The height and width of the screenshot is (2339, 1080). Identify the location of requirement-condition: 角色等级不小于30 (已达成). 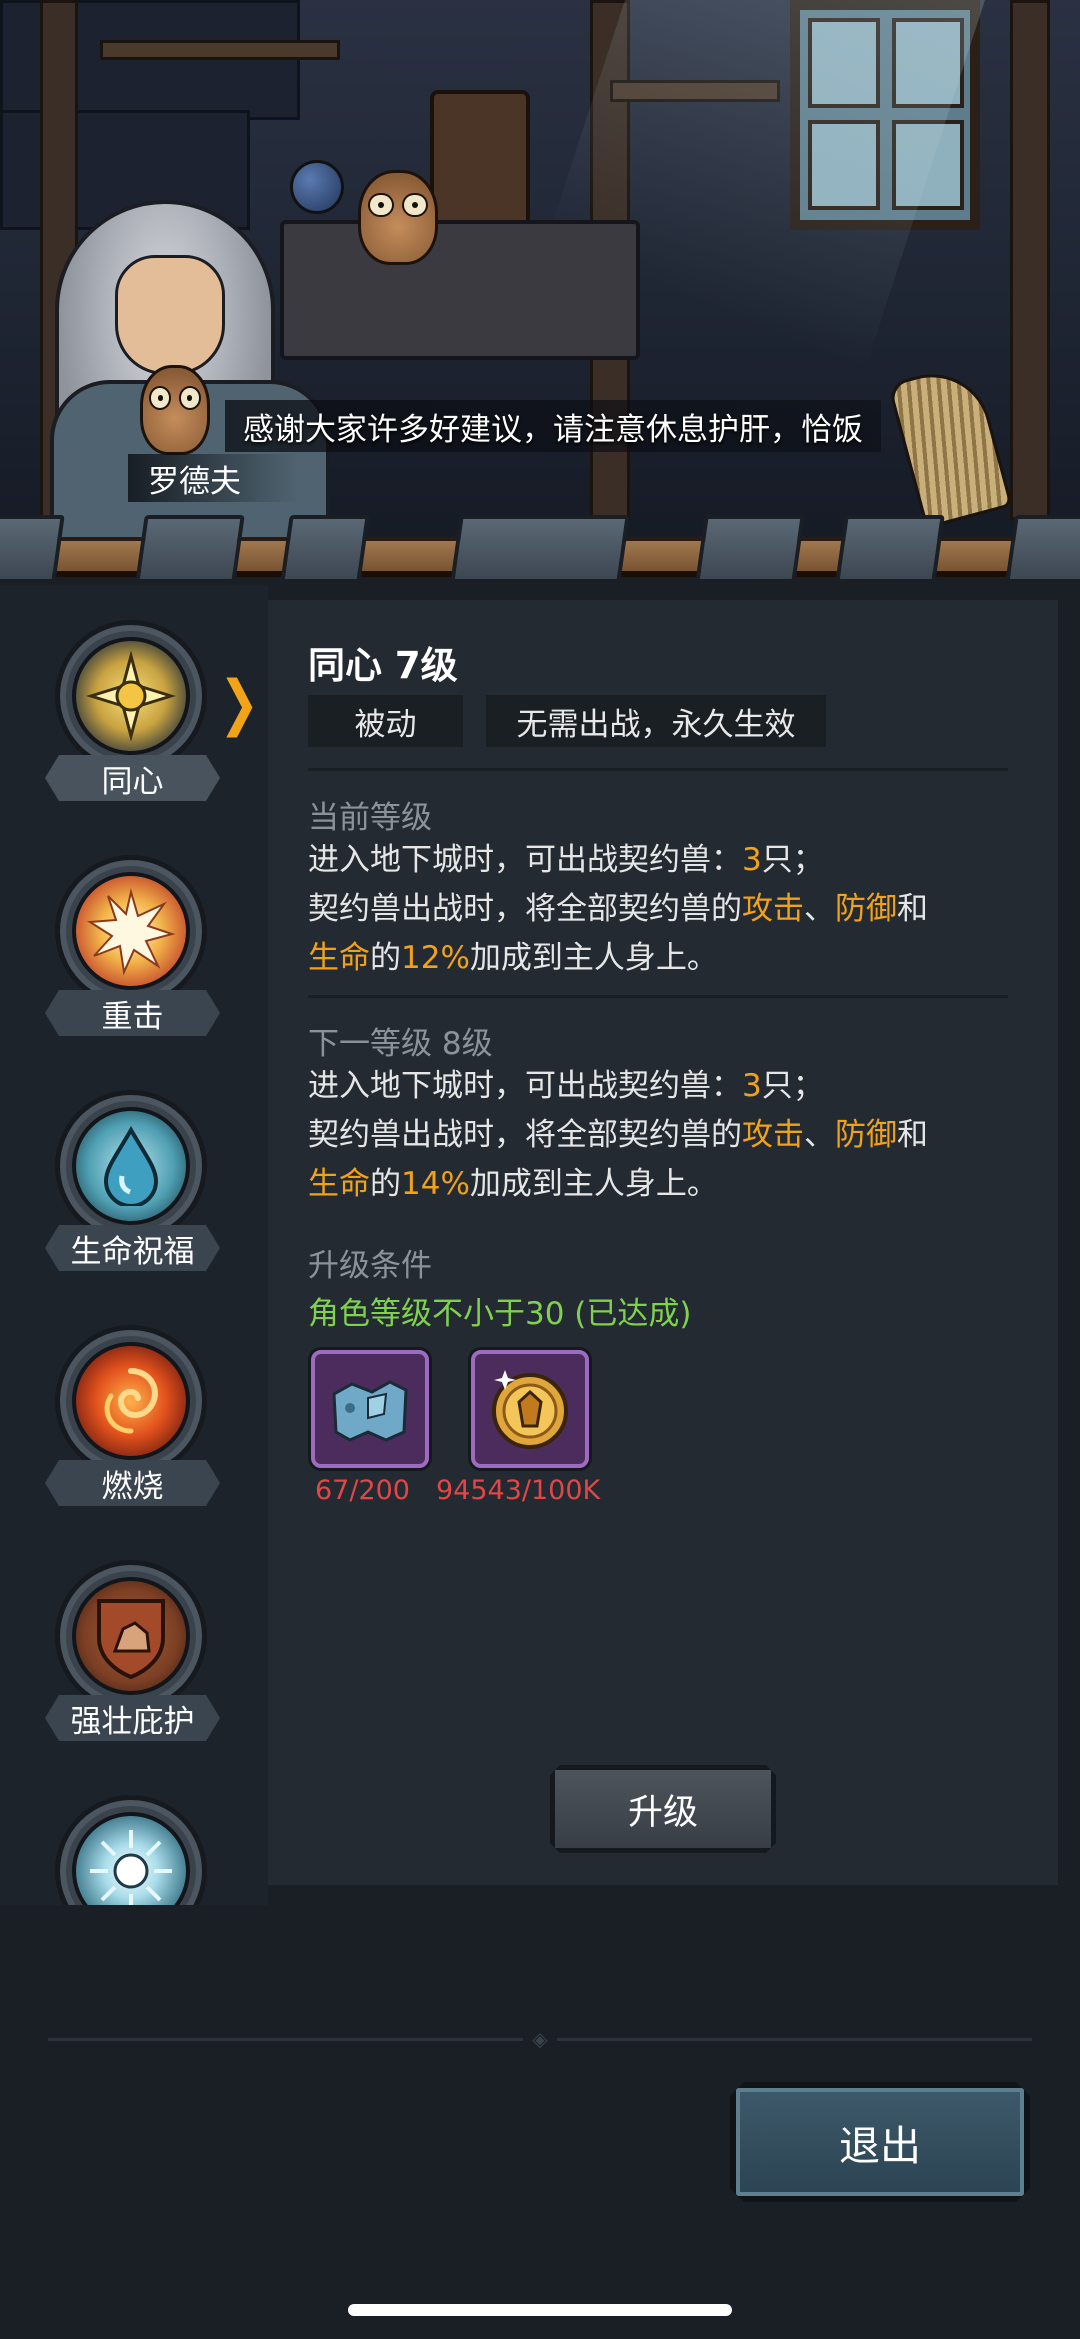
(500, 1314).